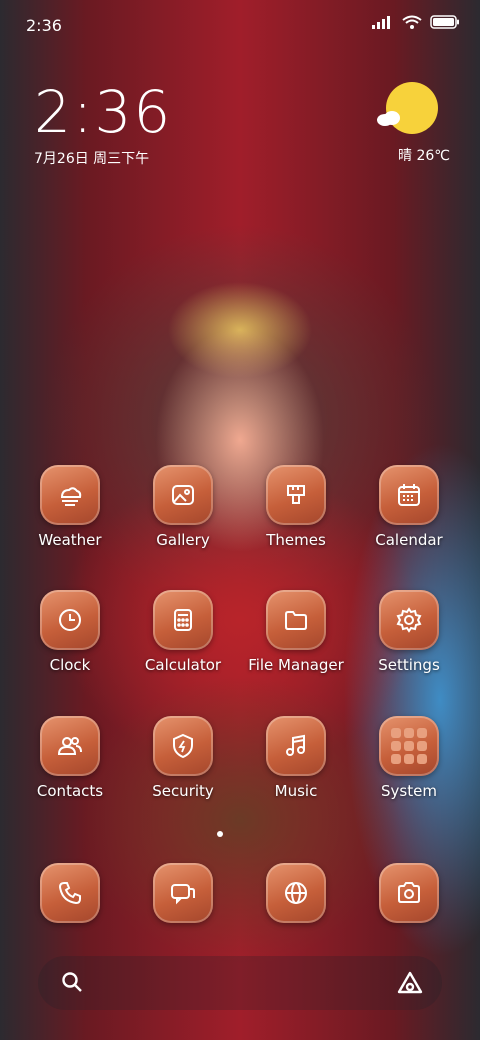 The height and width of the screenshot is (1040, 480). Describe the element at coordinates (240, 24) in the screenshot. I see `status-bar: 2:36` at that location.